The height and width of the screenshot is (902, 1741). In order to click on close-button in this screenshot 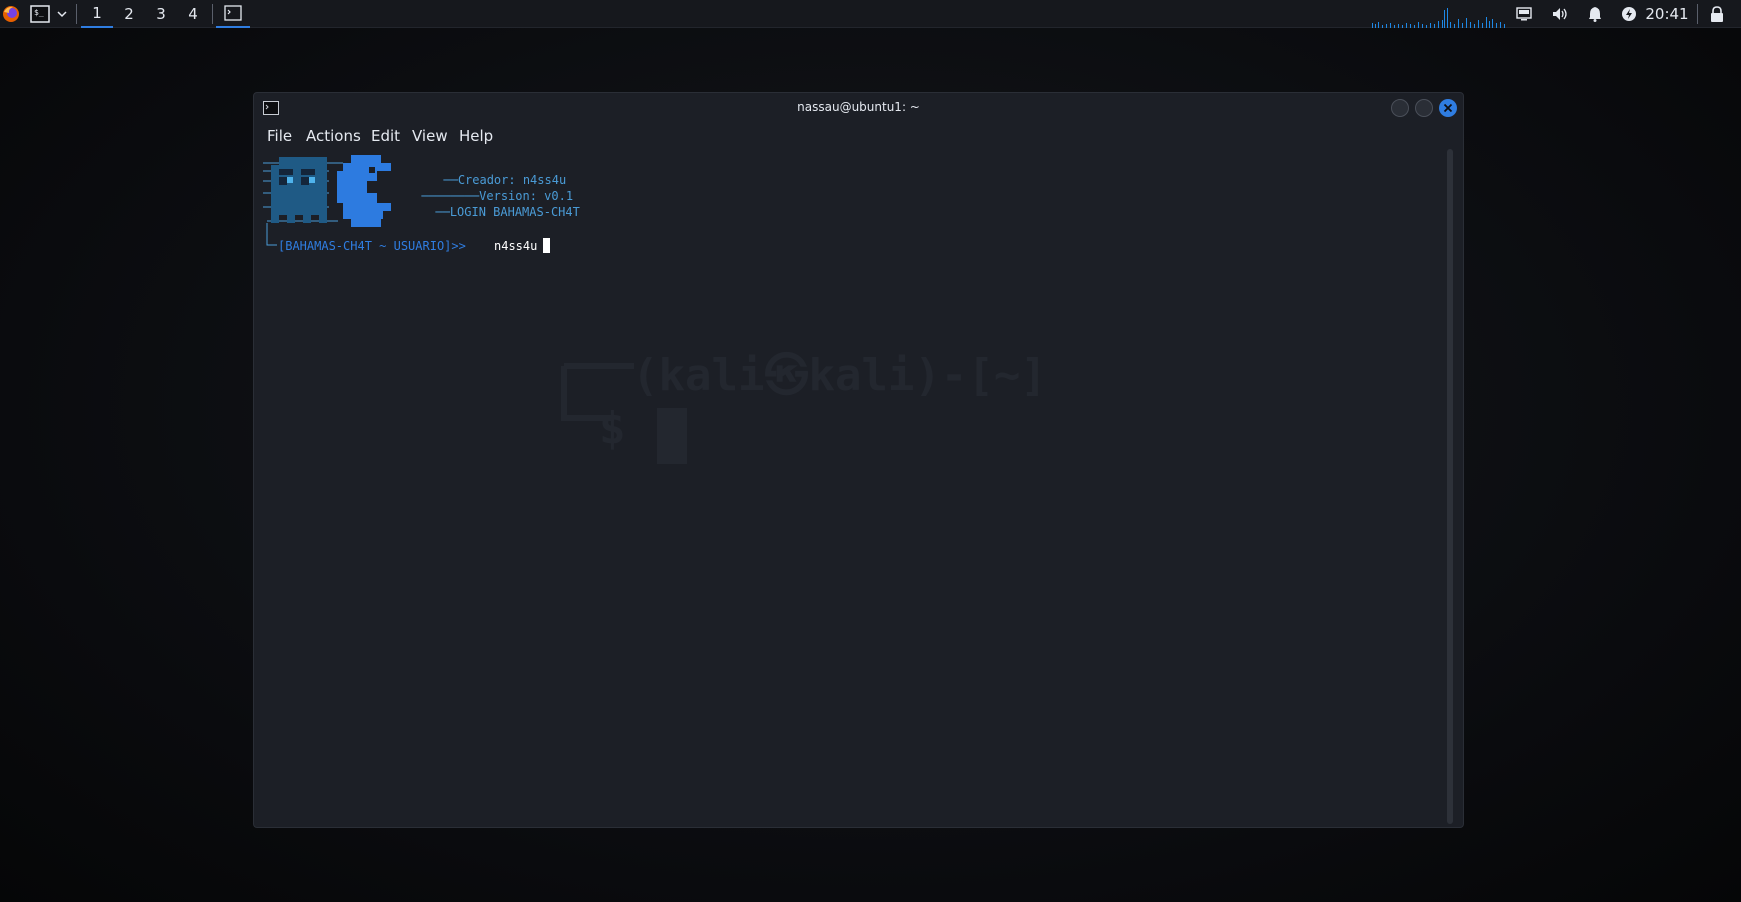, I will do `click(1448, 108)`.